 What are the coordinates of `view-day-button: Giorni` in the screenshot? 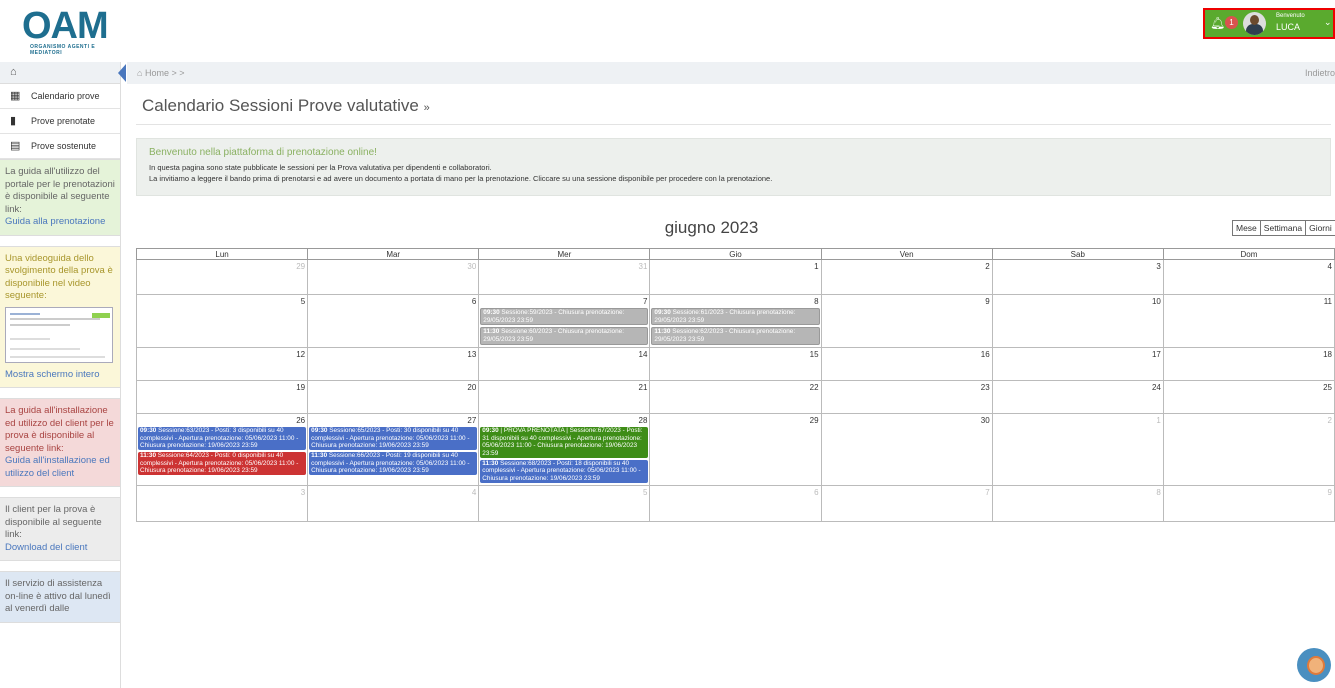 It's located at (1320, 228).